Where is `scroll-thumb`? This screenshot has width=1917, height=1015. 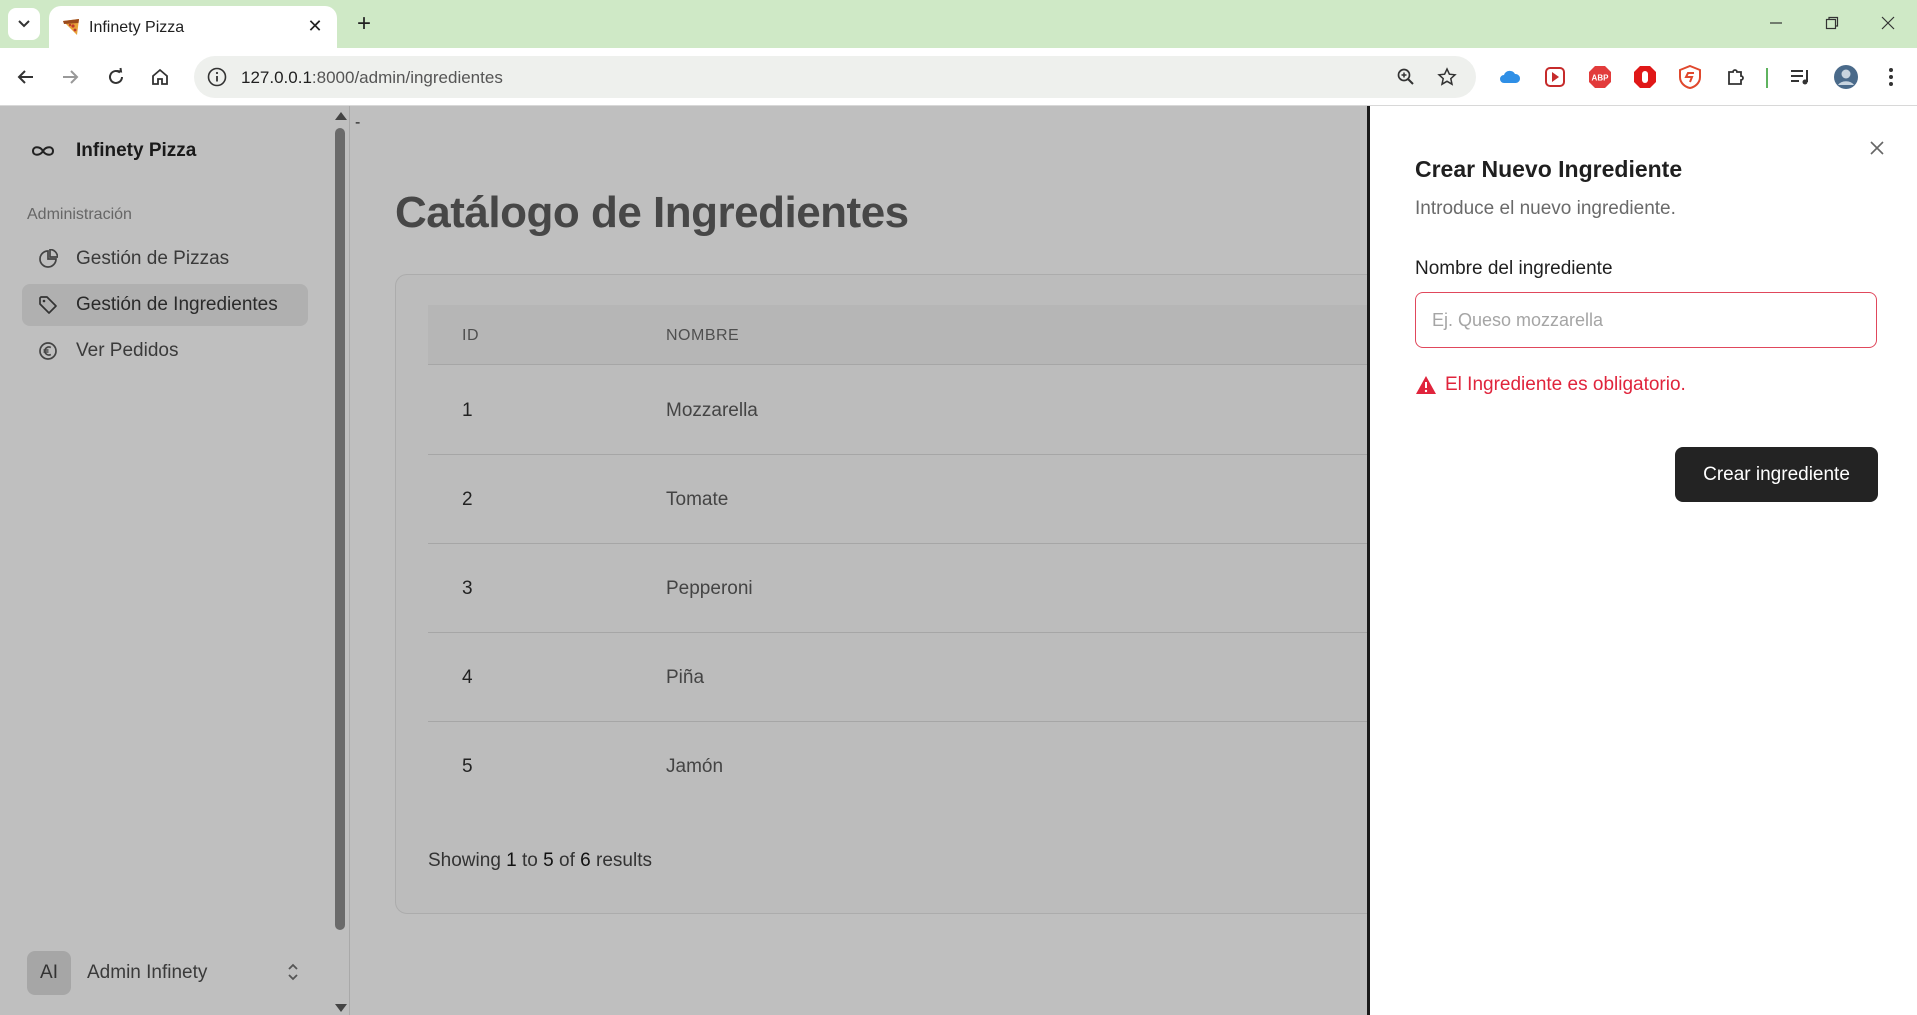
scroll-thumb is located at coordinates (340, 529).